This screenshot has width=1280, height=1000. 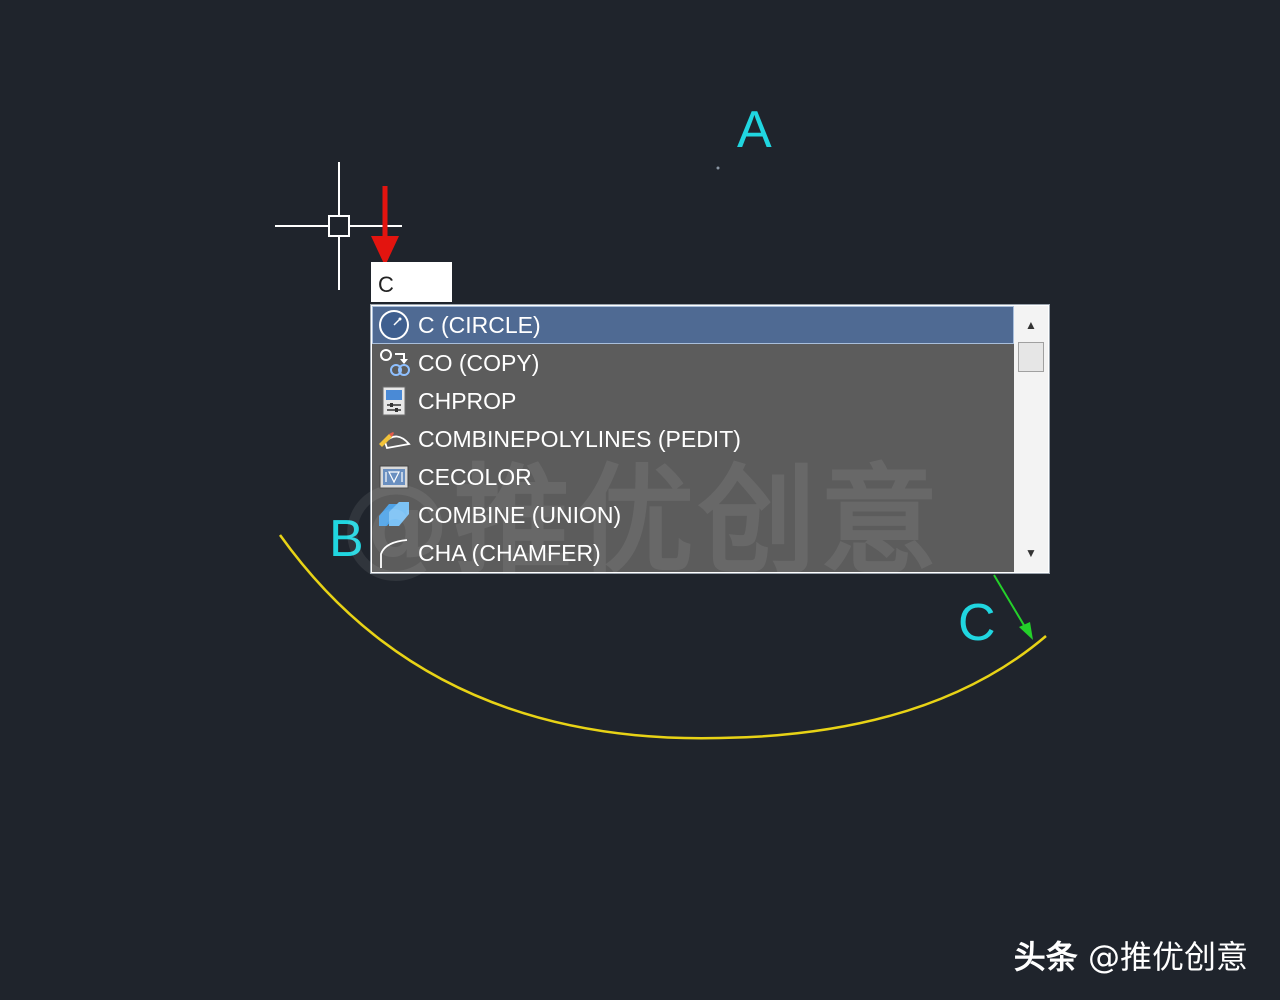 What do you see at coordinates (693, 477) in the screenshot?
I see `autocomplete-item-cecolor: CECOLOR` at bounding box center [693, 477].